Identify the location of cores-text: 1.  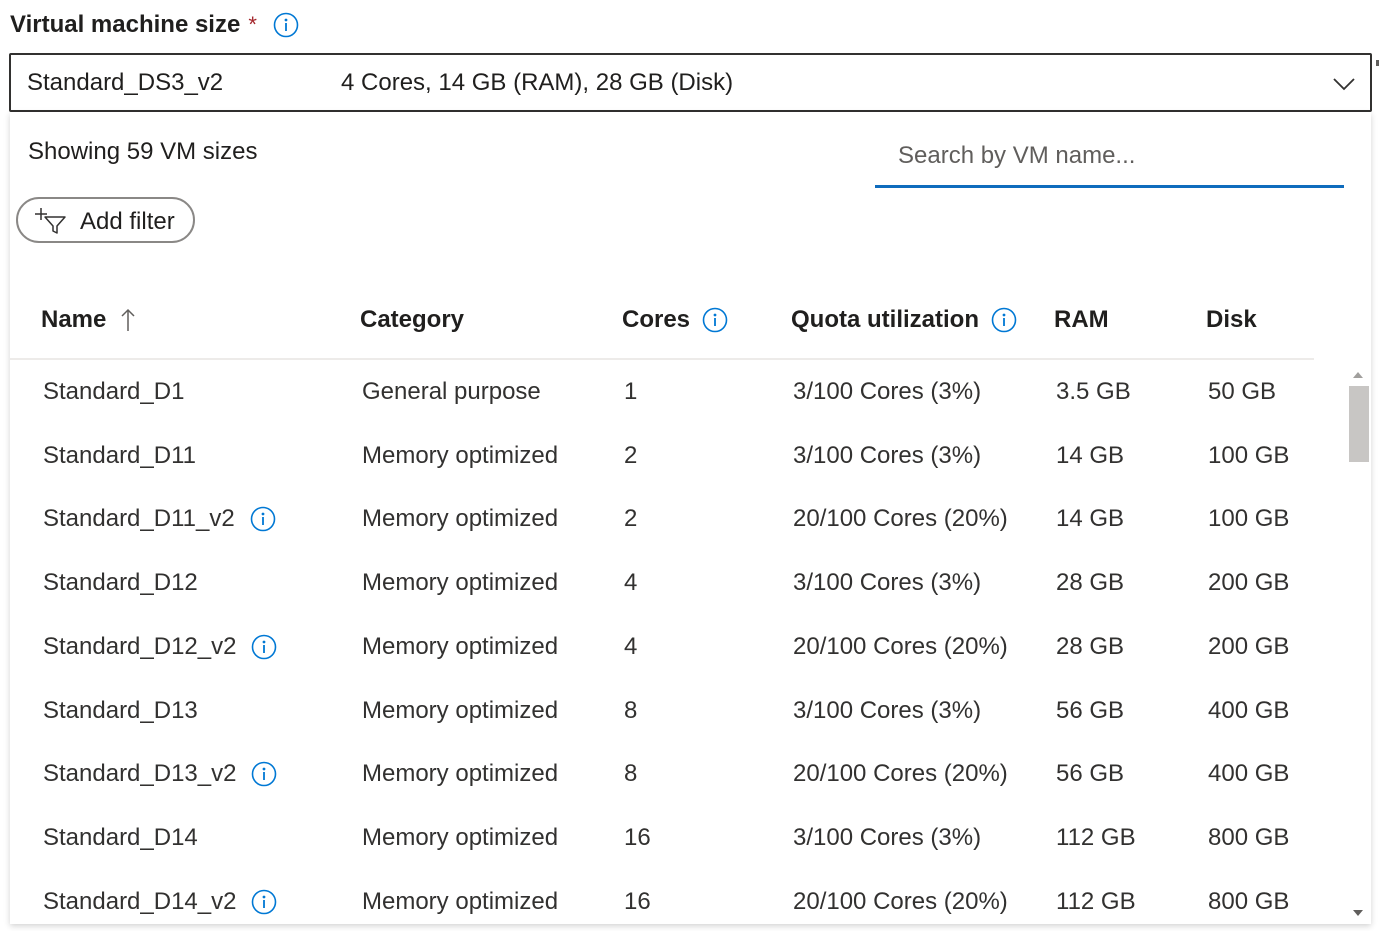
(631, 391).